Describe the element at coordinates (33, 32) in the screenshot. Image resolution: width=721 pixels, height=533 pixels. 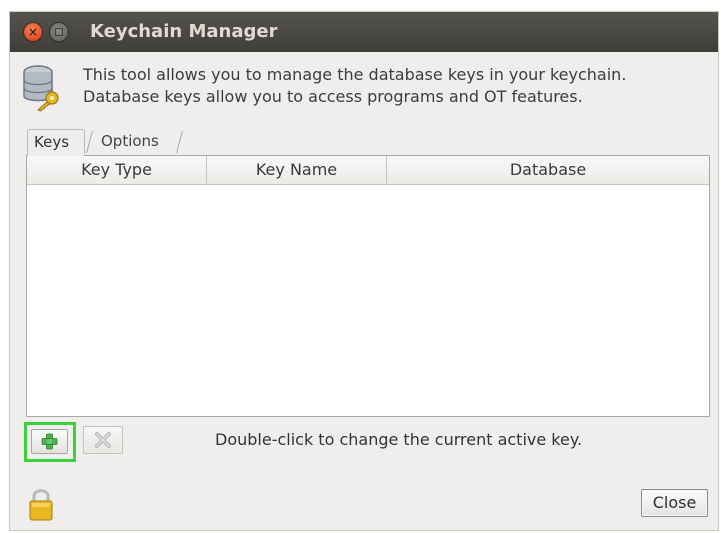
I see `window-close-button: ×` at that location.